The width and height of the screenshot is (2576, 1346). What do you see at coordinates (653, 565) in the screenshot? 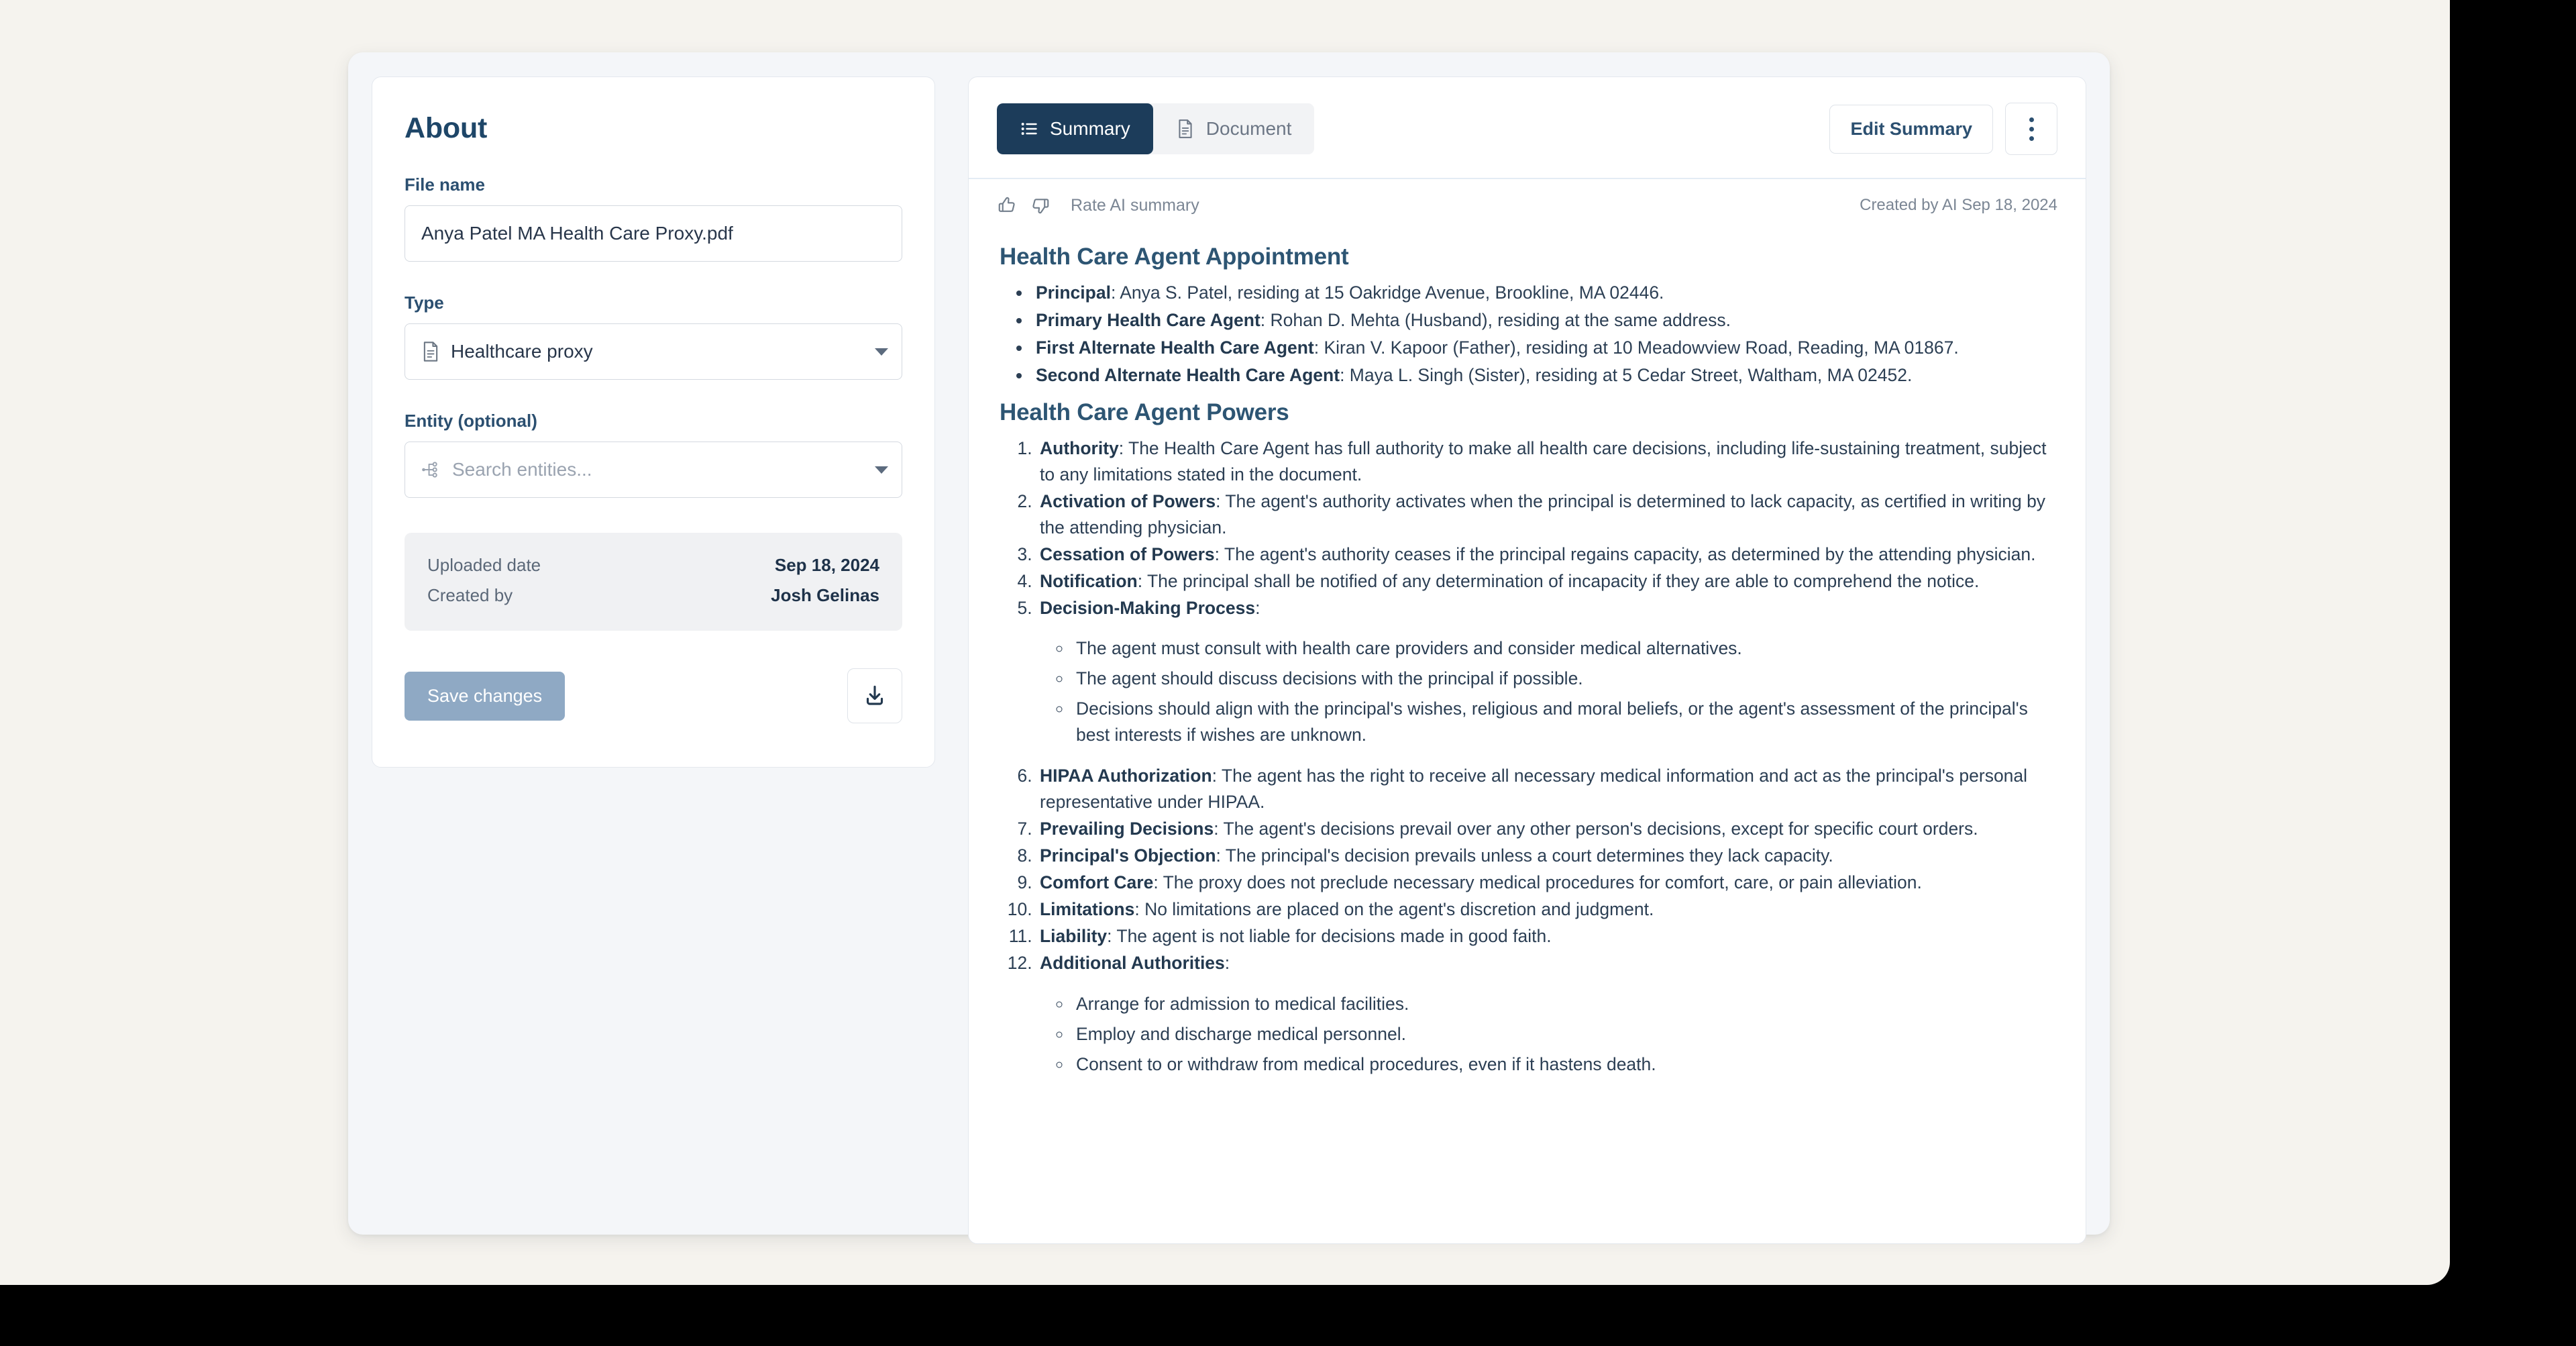
I see `metadata-row: Uploaded date Sep 18, 2024` at bounding box center [653, 565].